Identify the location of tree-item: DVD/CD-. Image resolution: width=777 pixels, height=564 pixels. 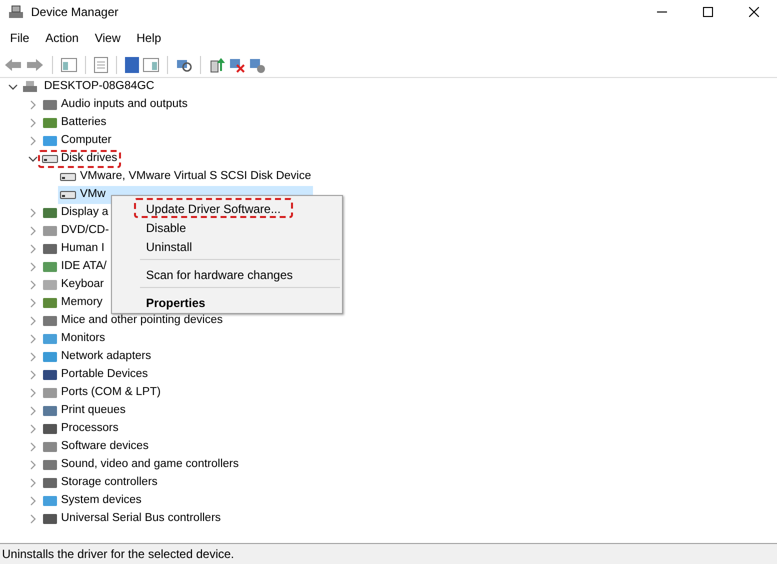
(85, 231).